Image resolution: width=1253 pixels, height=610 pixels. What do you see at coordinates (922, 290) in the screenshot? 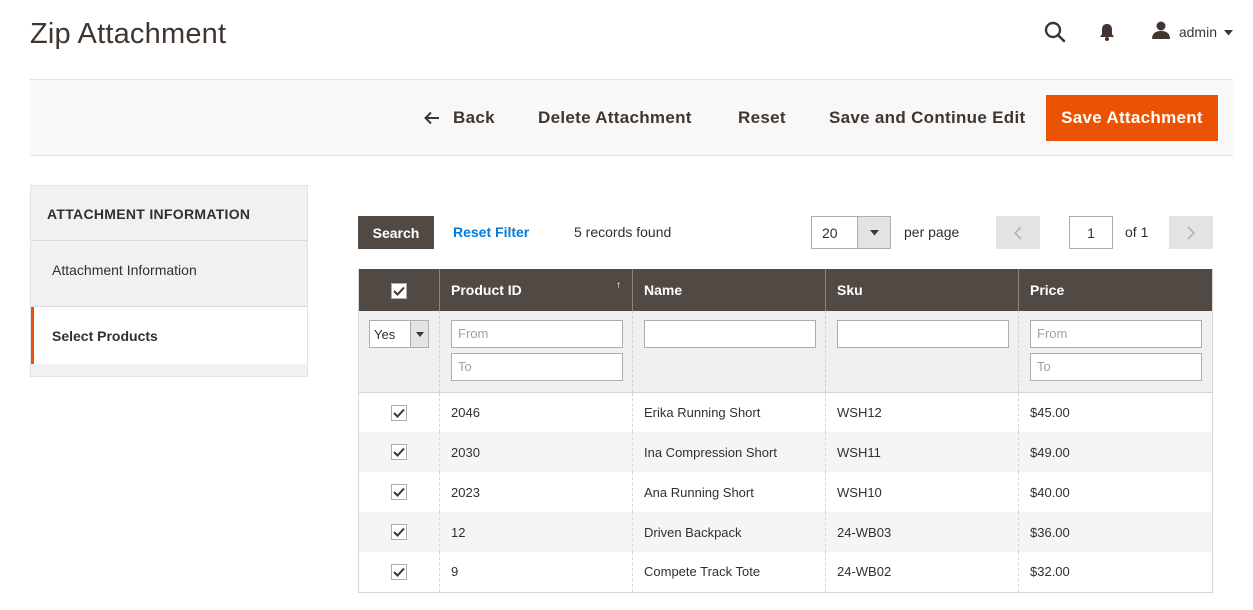
I see `column-header-sku: Sku` at bounding box center [922, 290].